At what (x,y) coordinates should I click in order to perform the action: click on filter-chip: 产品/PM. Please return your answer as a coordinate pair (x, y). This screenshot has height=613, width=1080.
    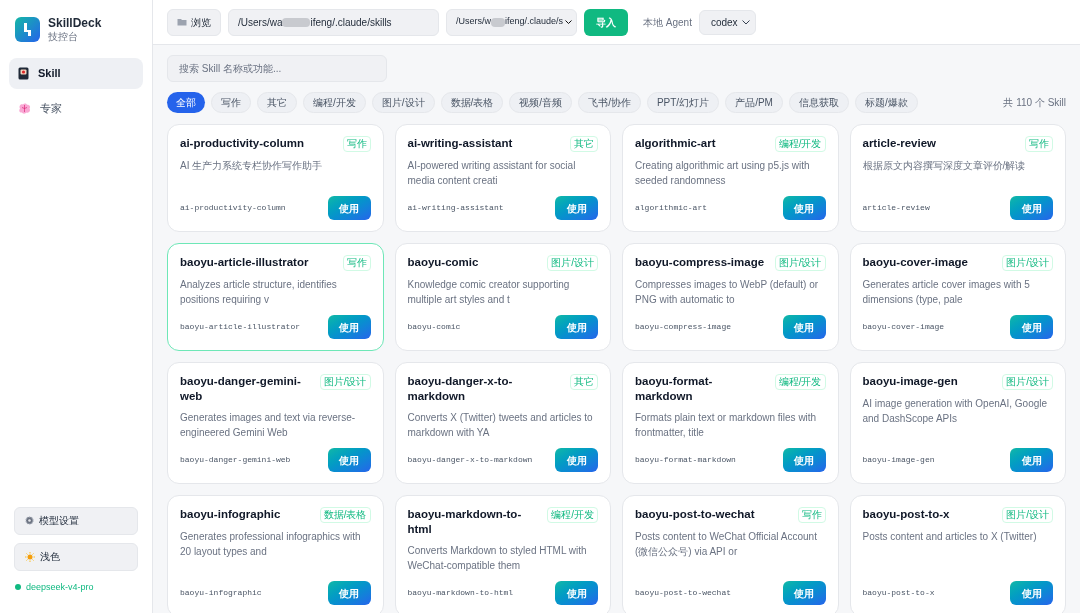
    Looking at the image, I should click on (754, 102).